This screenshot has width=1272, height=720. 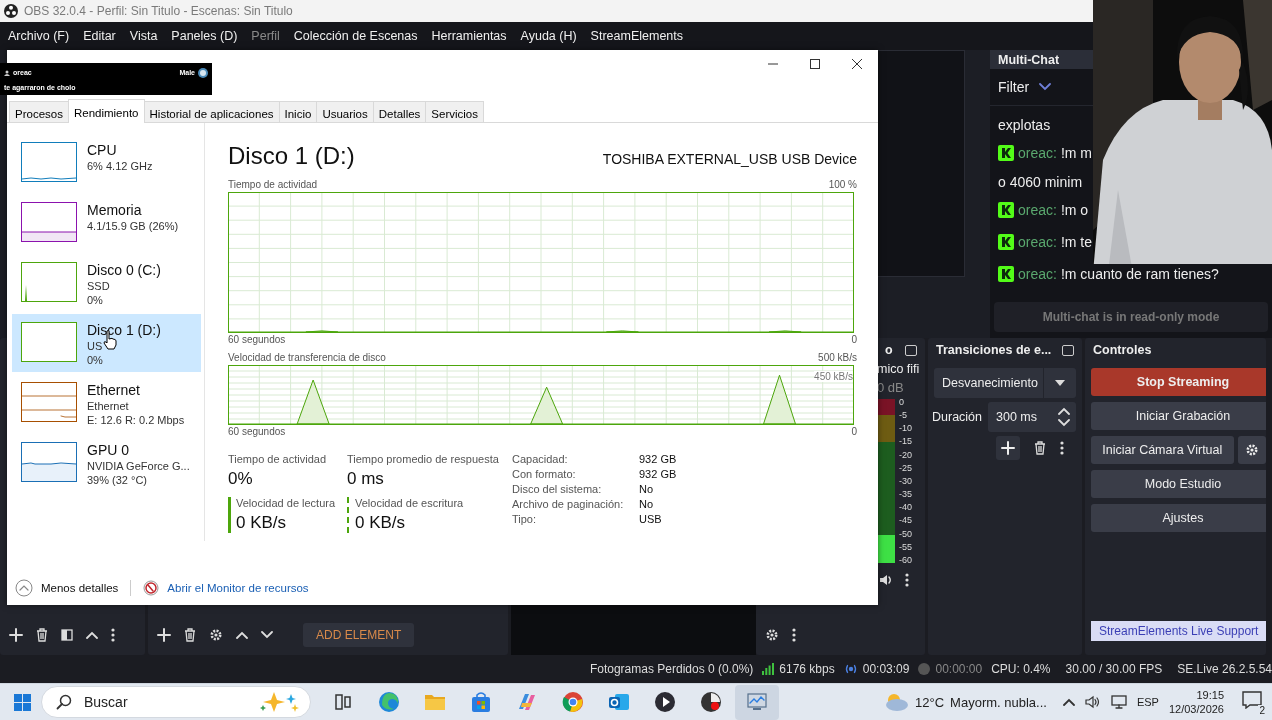 What do you see at coordinates (772, 635) in the screenshot?
I see `gears-icon` at bounding box center [772, 635].